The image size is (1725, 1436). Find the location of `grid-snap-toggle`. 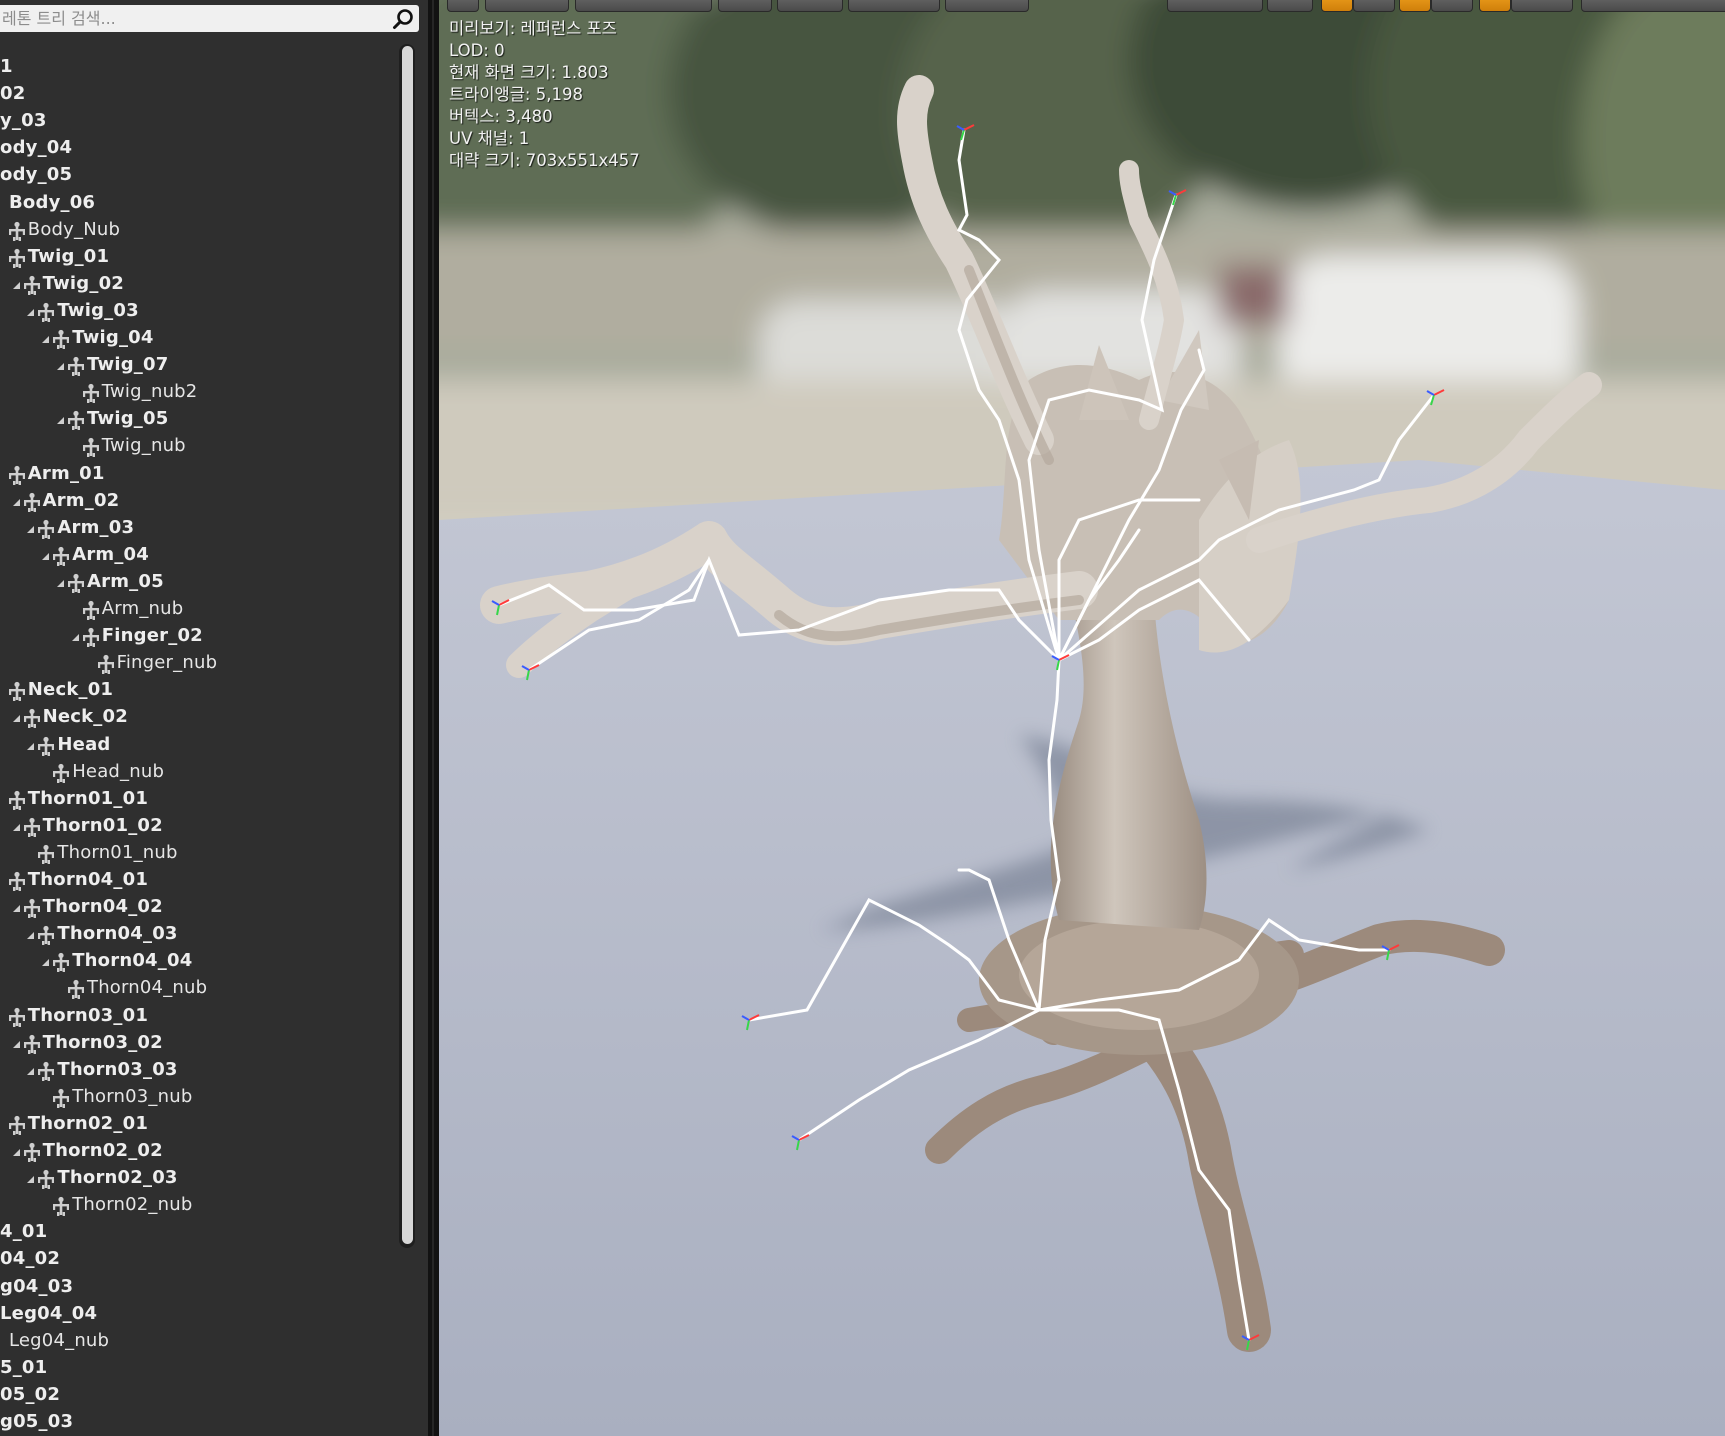

grid-snap-toggle is located at coordinates (1337, 6).